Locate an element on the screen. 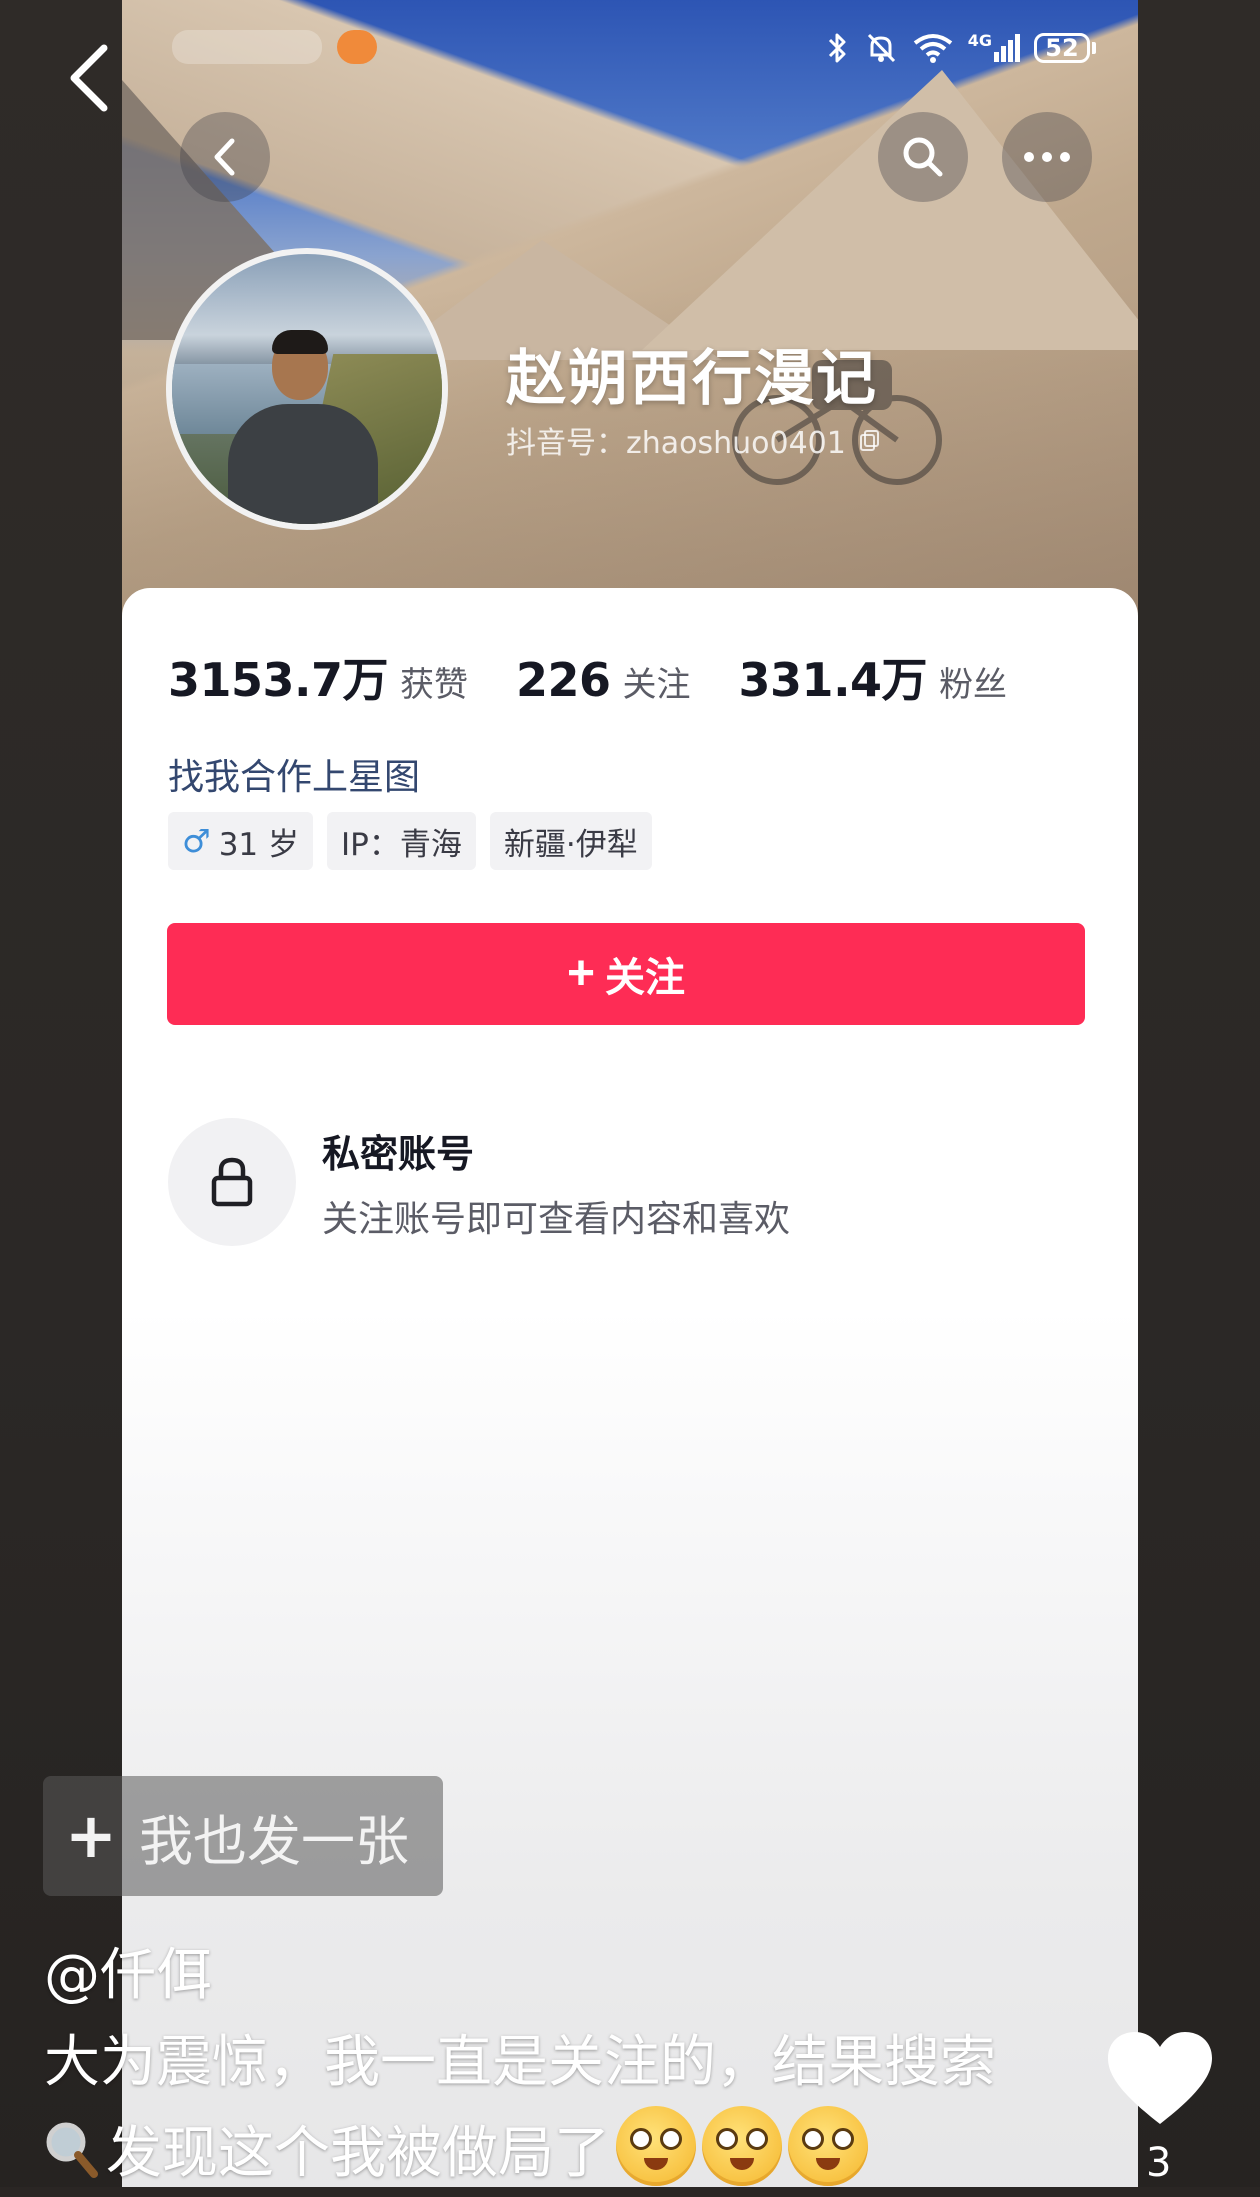 This screenshot has height=2197, width=1260. profile-stats: 3153.7万 获赞 226 关注 331.4万 粉丝 is located at coordinates (611, 677).